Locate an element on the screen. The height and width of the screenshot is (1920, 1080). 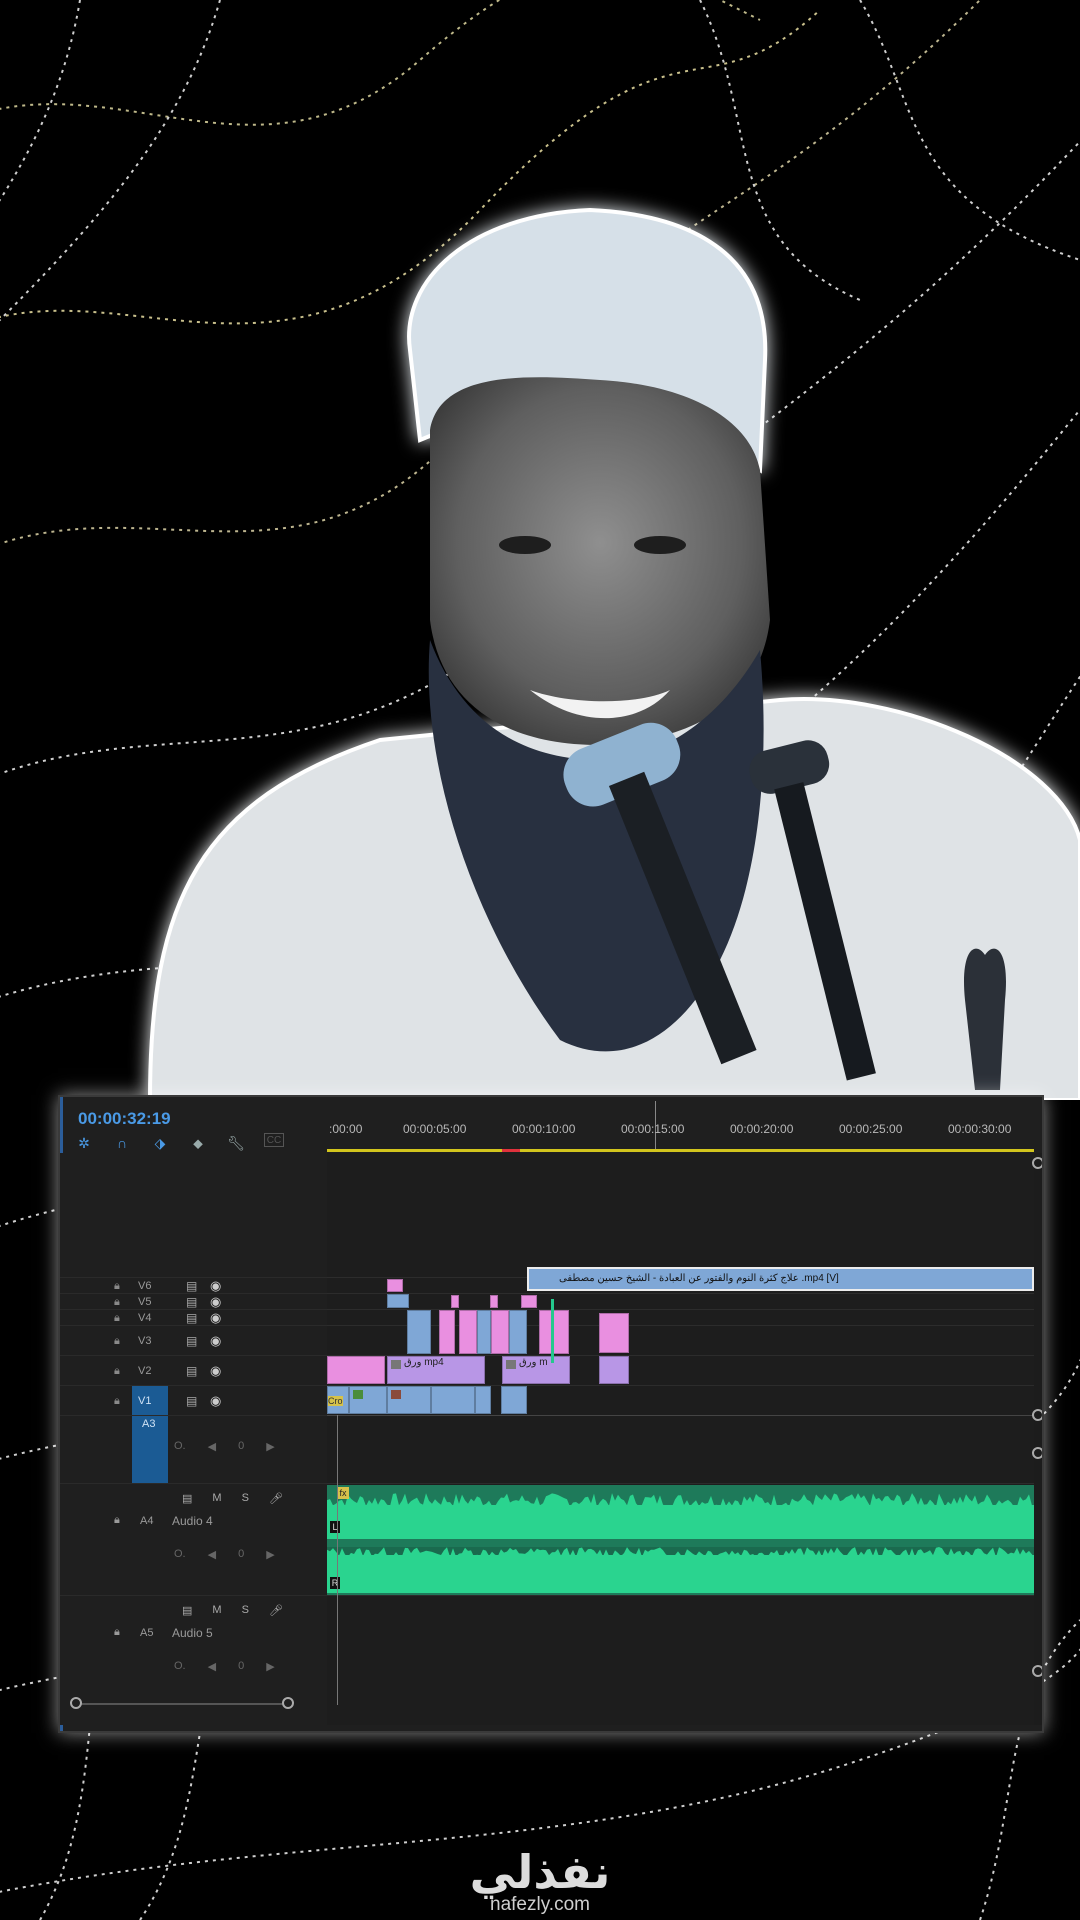
track-header-v6: 🔒︎ V6 ▤ ◉ is located at coordinates (193, 1285).